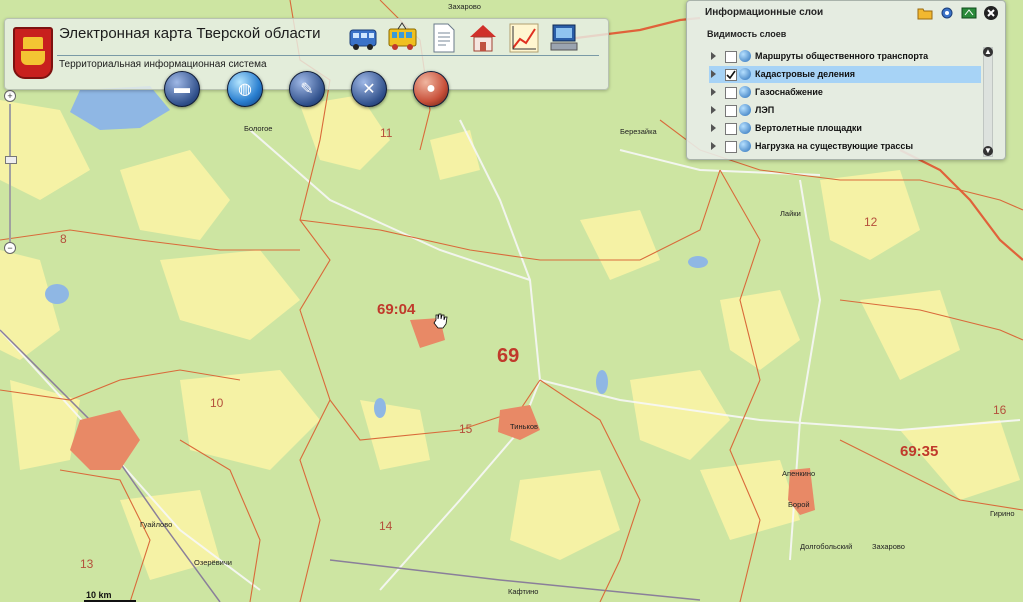 The width and height of the screenshot is (1023, 602). What do you see at coordinates (639, 131) in the screenshot?
I see `place-name: Березайка` at bounding box center [639, 131].